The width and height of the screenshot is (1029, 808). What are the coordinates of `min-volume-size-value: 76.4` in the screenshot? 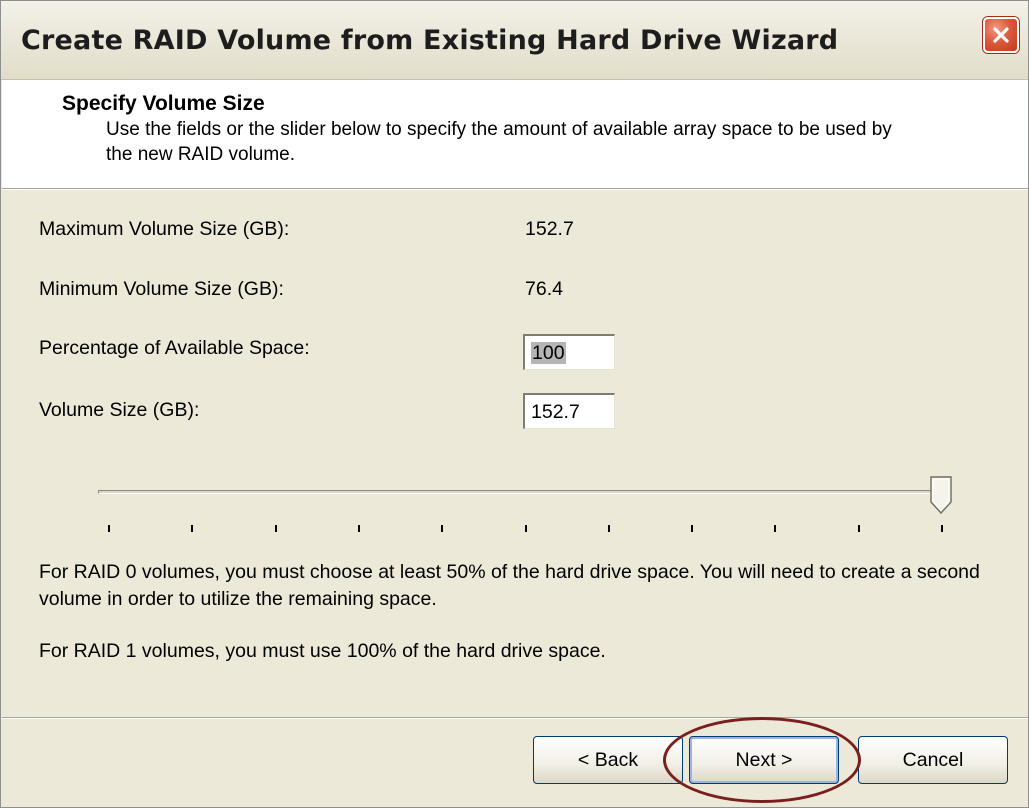 It's located at (544, 289).